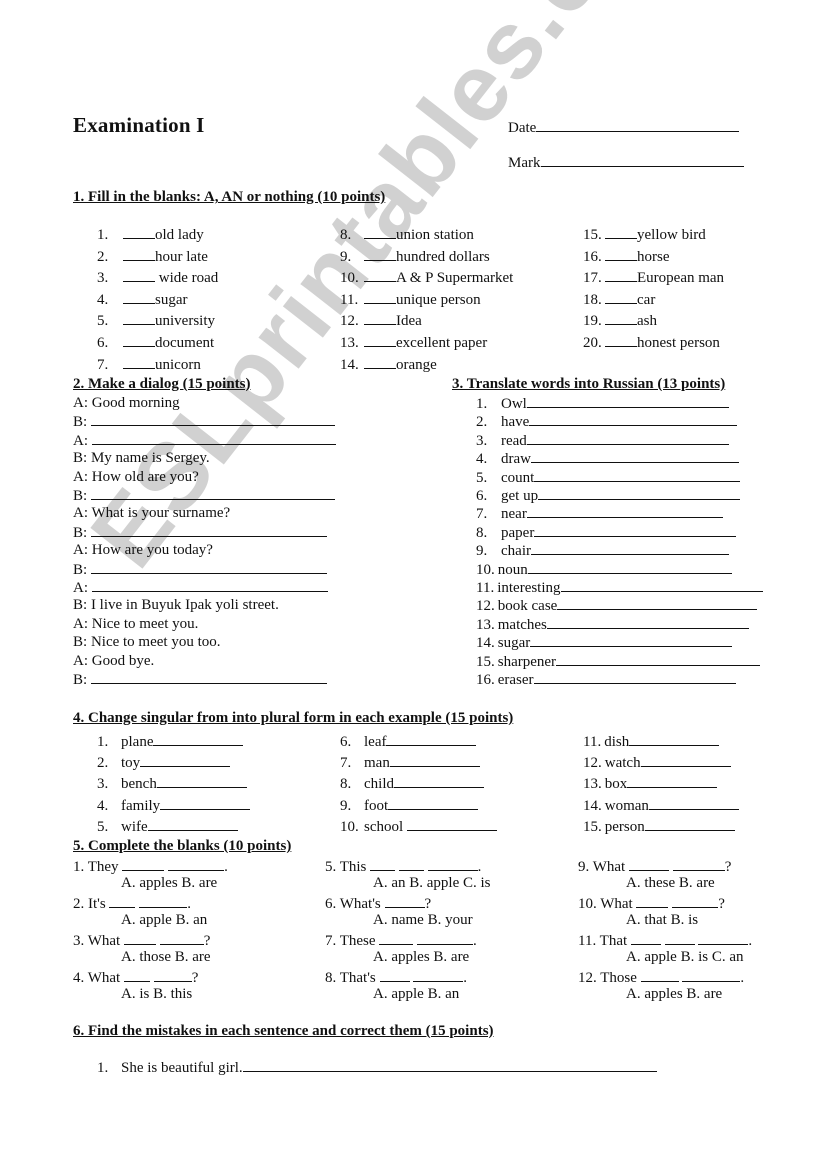 Image resolution: width=821 pixels, height=1169 pixels. What do you see at coordinates (134, 826) in the screenshot?
I see `item-word: wife` at bounding box center [134, 826].